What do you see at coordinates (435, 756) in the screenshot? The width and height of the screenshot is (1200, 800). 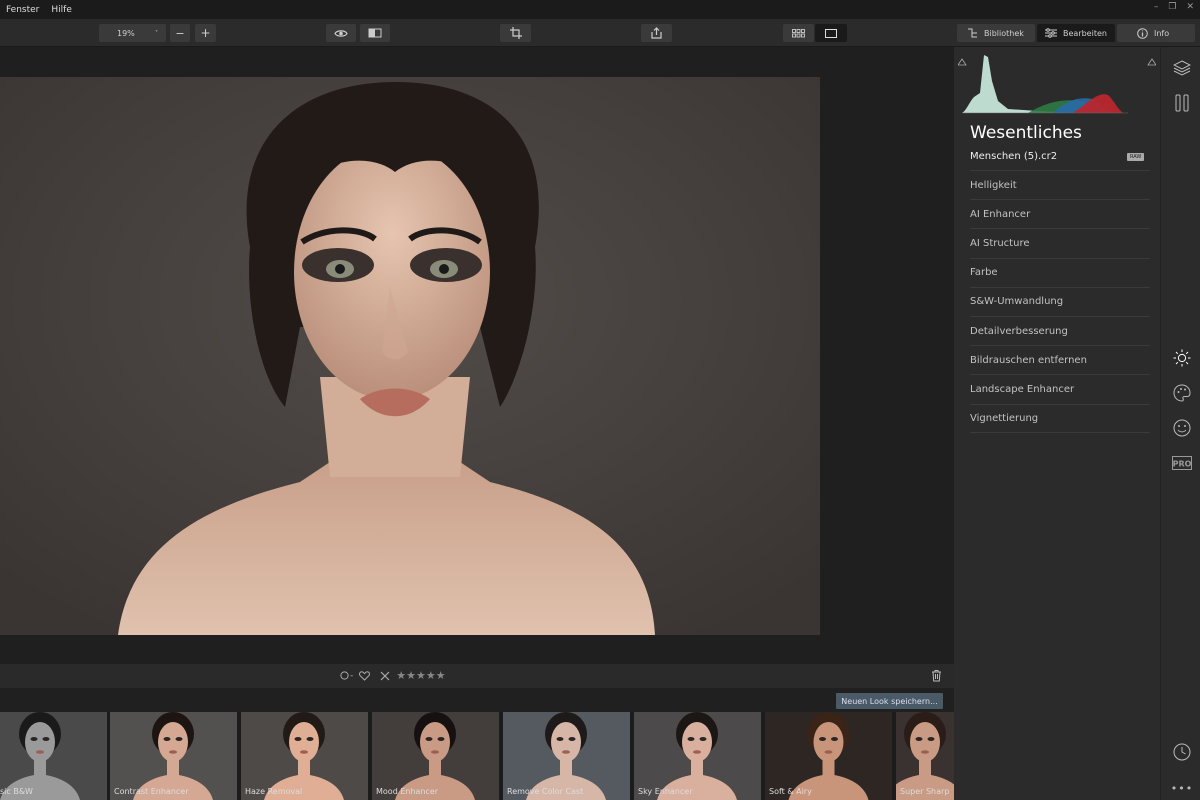 I see `look-thumbnail: Mood Enhancer` at bounding box center [435, 756].